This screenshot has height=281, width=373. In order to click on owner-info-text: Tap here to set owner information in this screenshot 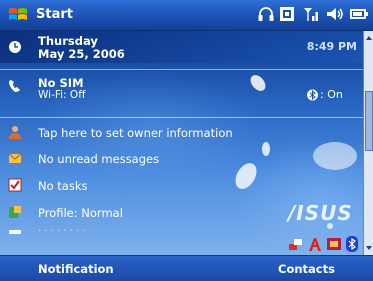, I will do `click(135, 133)`.